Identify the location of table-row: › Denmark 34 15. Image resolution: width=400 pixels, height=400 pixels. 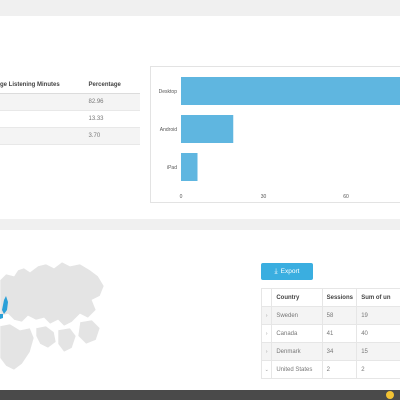
(330, 351).